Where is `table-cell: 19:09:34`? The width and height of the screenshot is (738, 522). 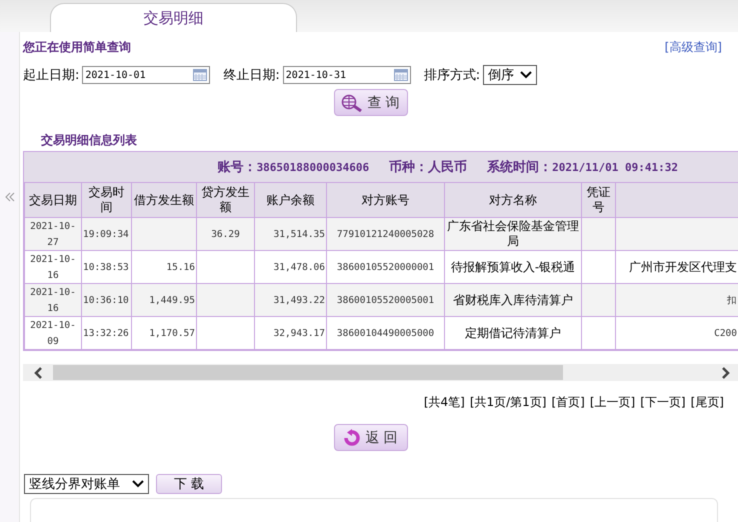
table-cell: 19:09:34 is located at coordinates (106, 234).